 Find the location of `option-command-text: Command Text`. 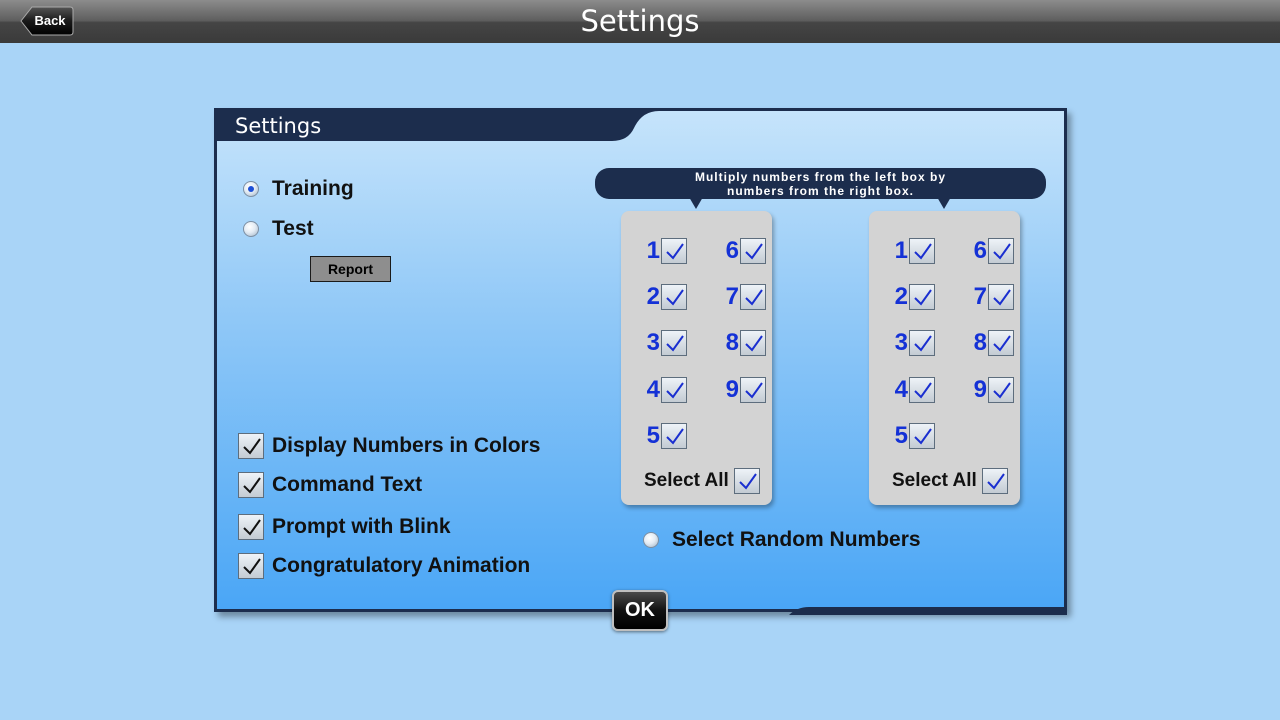

option-command-text: Command Text is located at coordinates (330, 485).